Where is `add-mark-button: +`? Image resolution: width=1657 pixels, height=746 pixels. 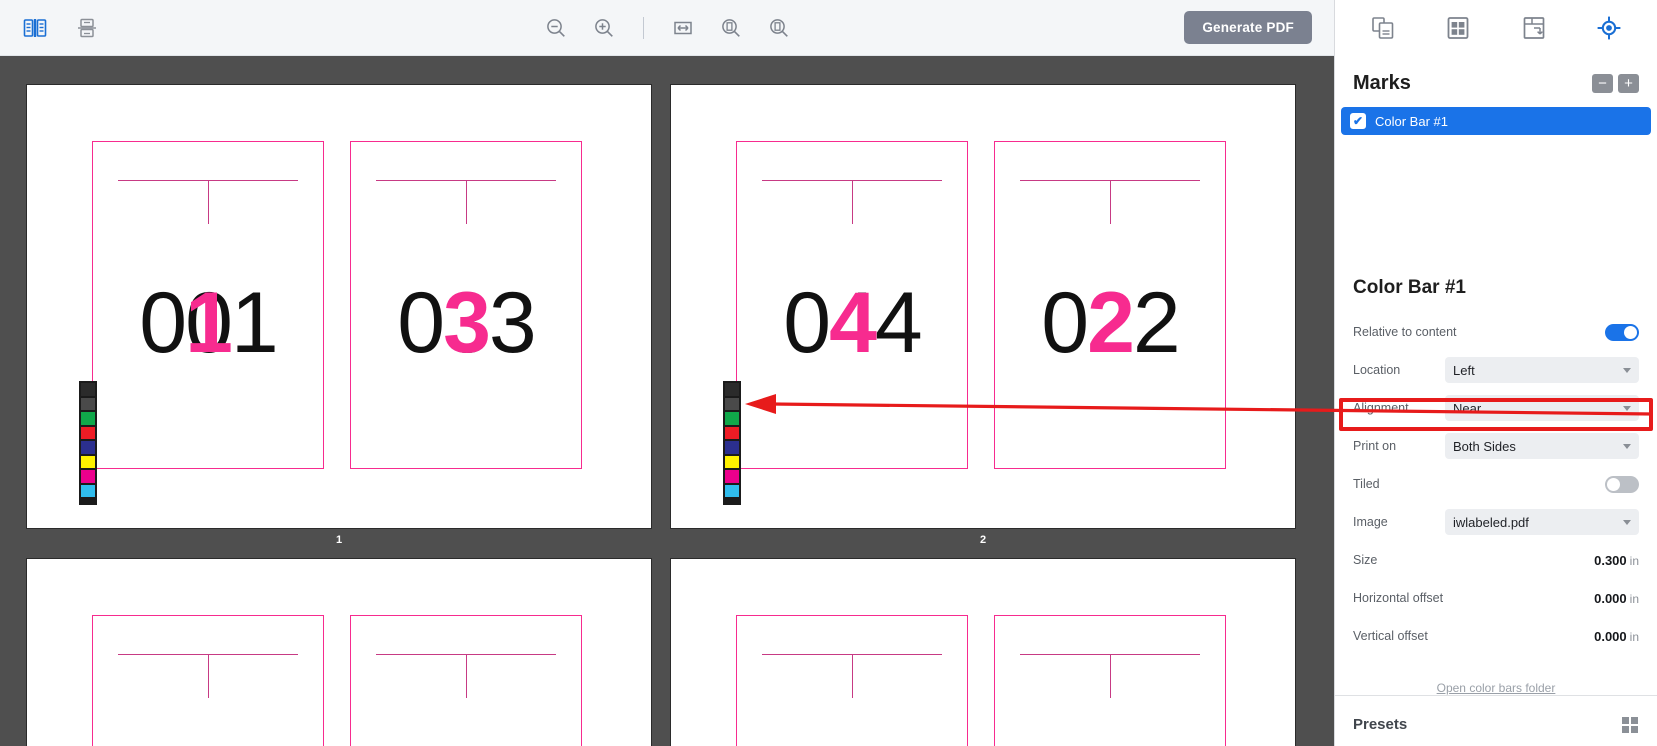 add-mark-button: + is located at coordinates (1628, 83).